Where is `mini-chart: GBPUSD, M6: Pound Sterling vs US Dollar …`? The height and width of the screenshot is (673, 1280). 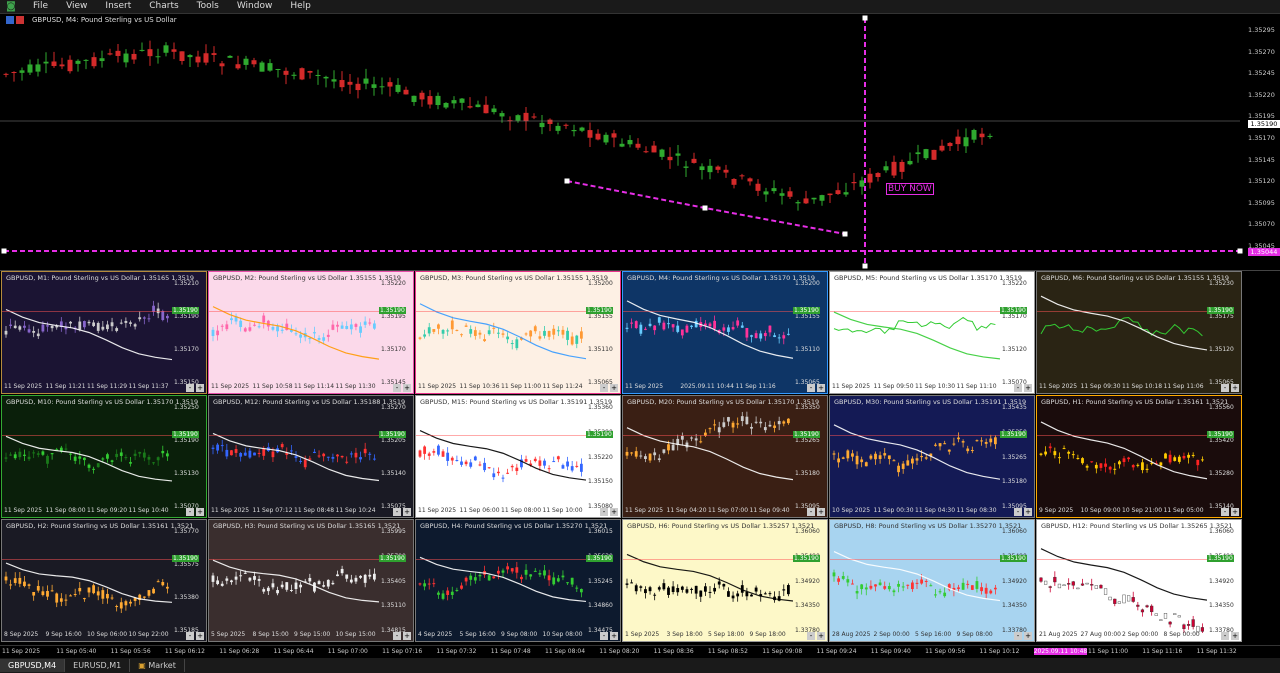
mini-chart: GBPUSD, M6: Pound Sterling vs US Dollar … is located at coordinates (1139, 332).